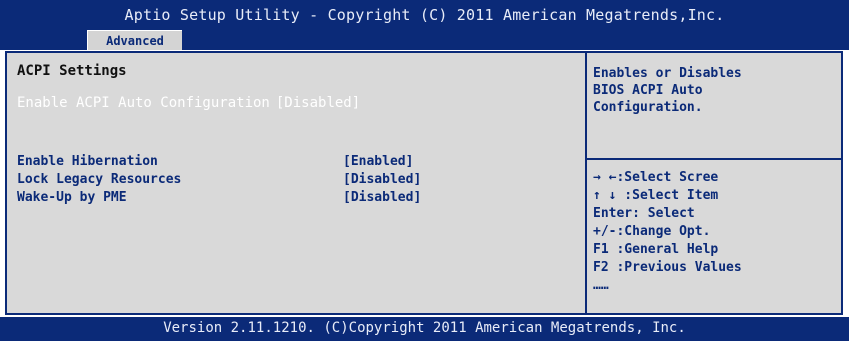  What do you see at coordinates (656, 177) in the screenshot?
I see `key-legend-item: → ←:Select Scree` at bounding box center [656, 177].